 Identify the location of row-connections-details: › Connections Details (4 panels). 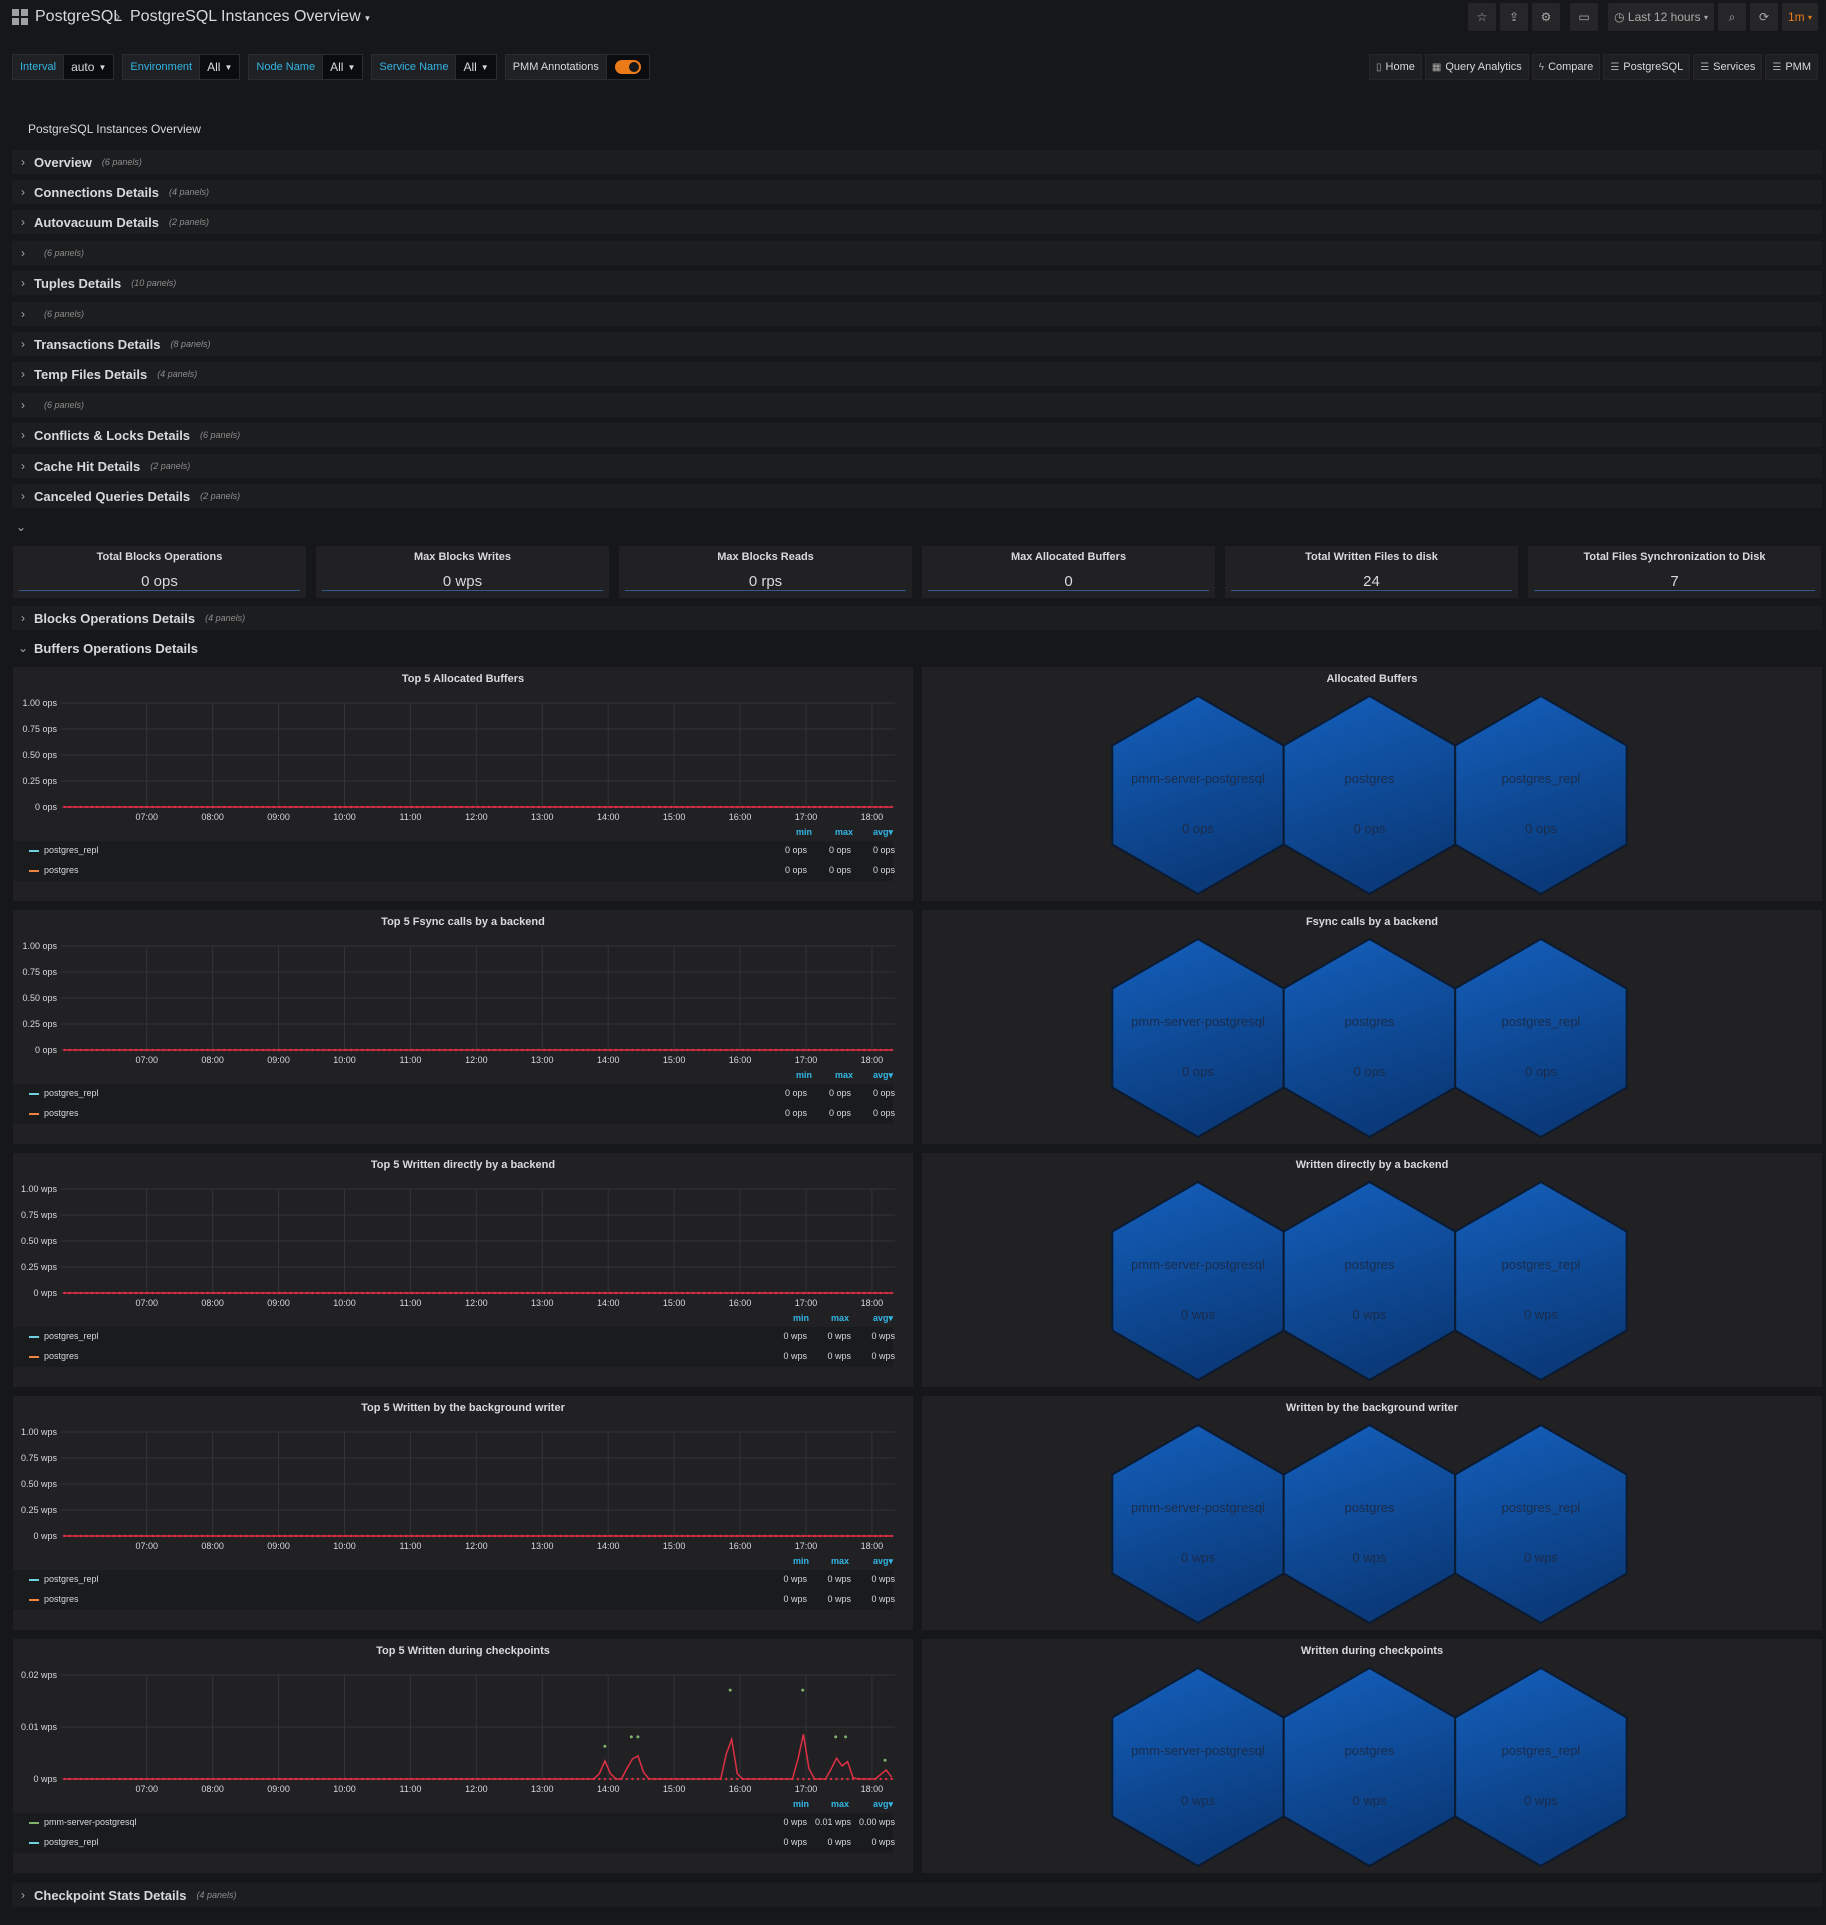
(917, 192).